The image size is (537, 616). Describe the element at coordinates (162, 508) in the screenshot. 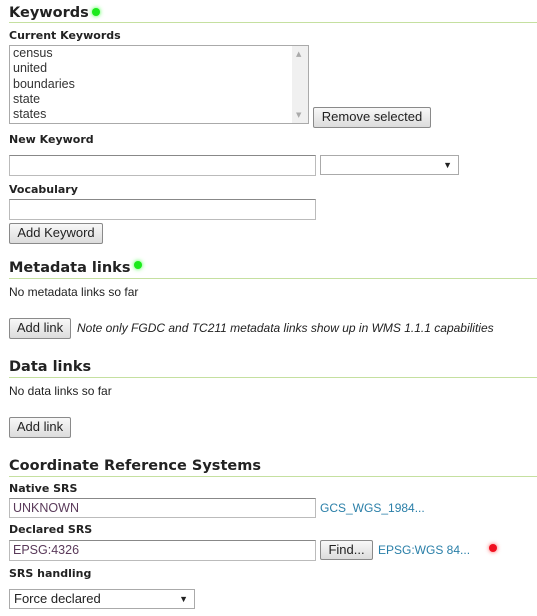

I see `native-srs-input: UNKNOWN` at that location.